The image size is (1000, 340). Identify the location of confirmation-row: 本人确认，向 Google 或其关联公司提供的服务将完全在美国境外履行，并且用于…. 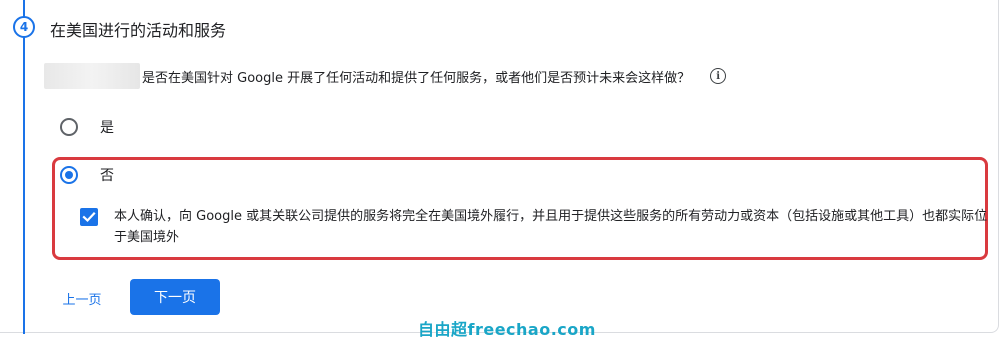
(537, 227).